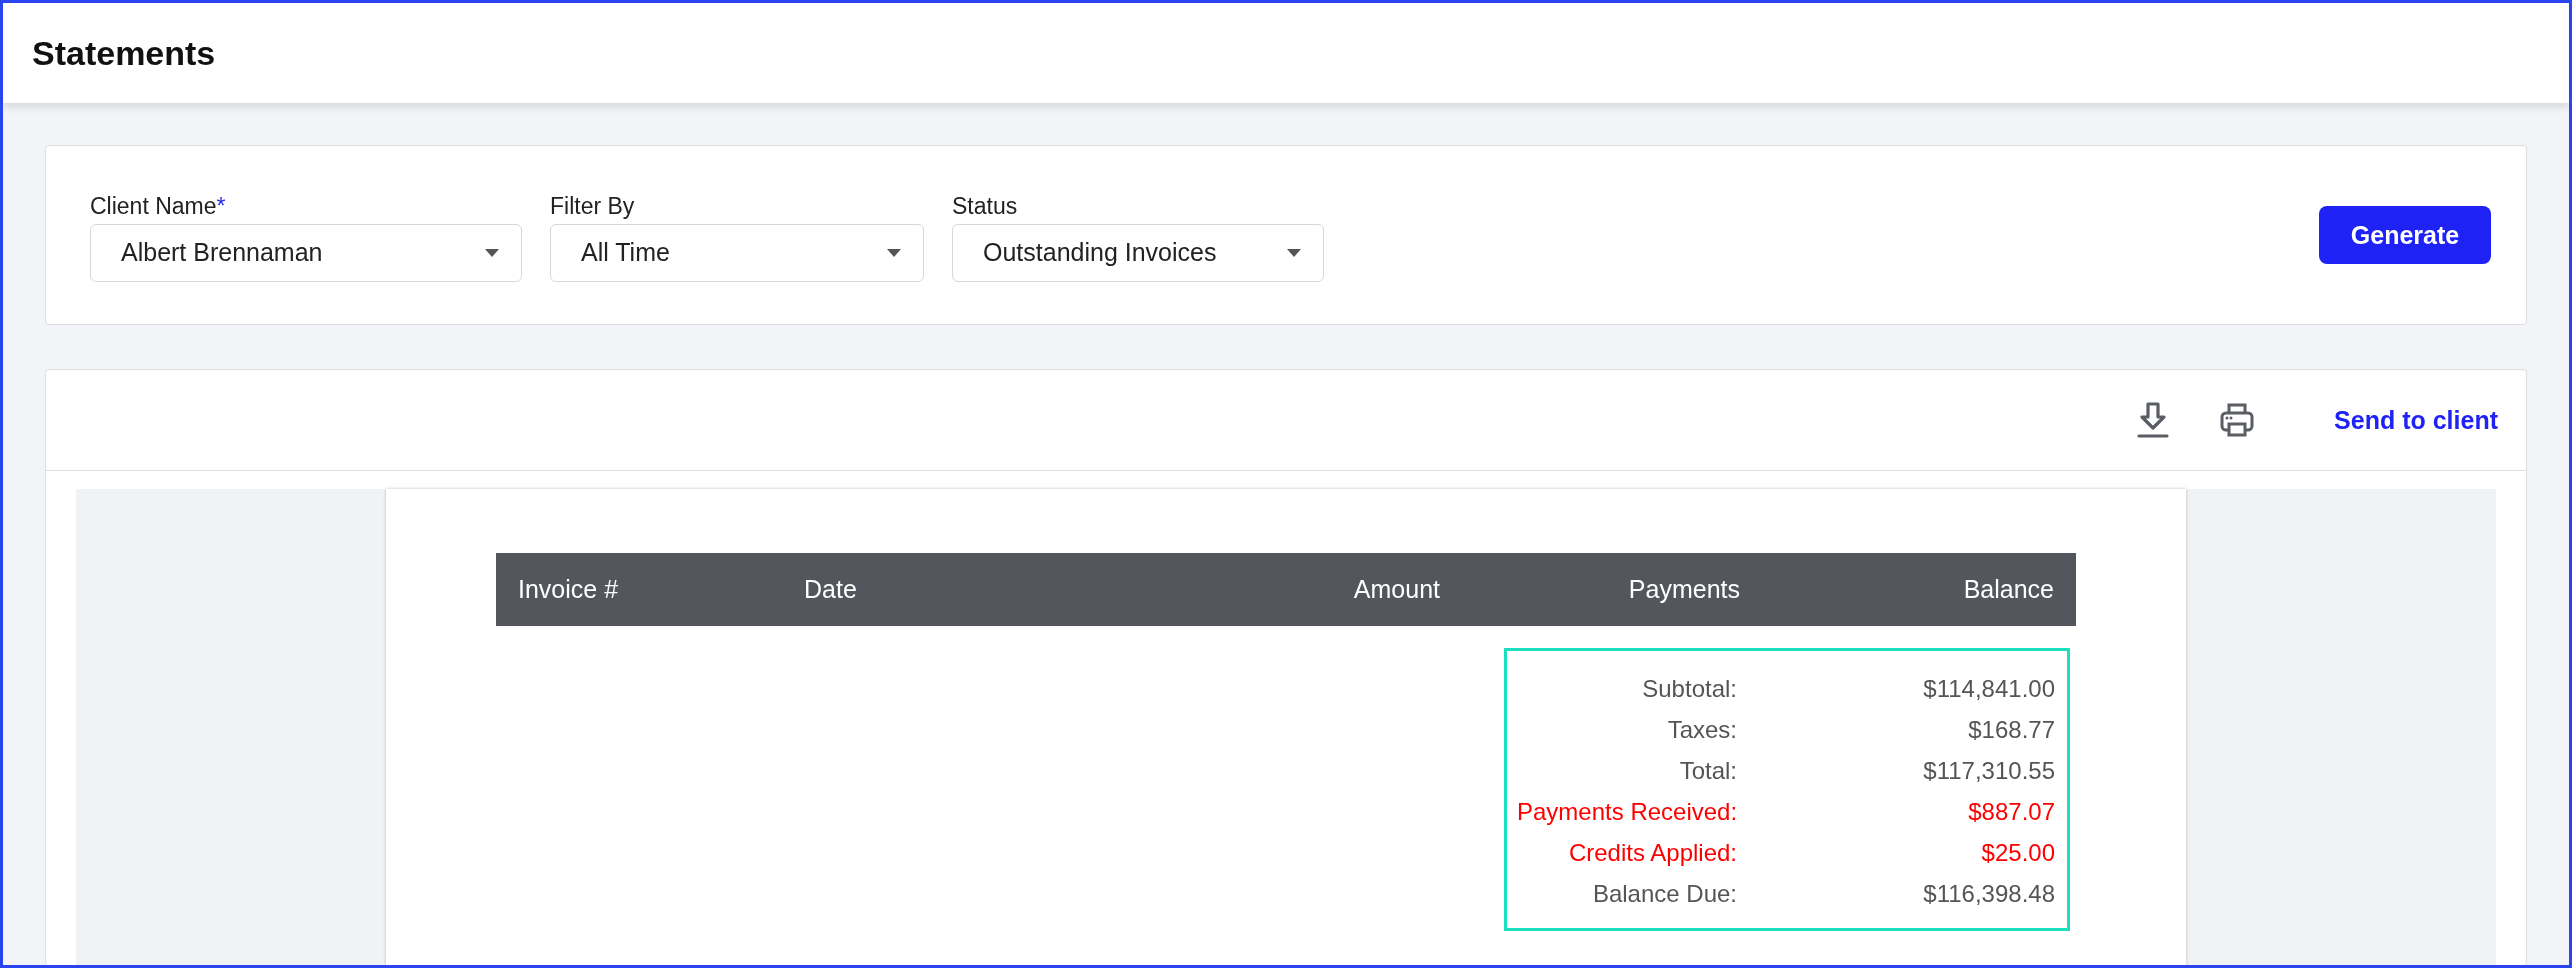 Image resolution: width=2572 pixels, height=968 pixels. What do you see at coordinates (1652, 853) in the screenshot?
I see `summary-label: Credits Applied:` at bounding box center [1652, 853].